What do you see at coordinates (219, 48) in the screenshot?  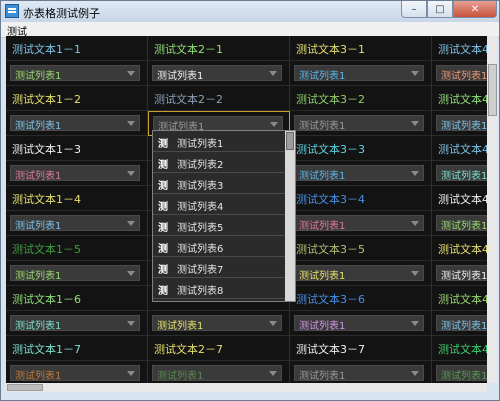 I see `grid-cell: 测试文本2－1` at bounding box center [219, 48].